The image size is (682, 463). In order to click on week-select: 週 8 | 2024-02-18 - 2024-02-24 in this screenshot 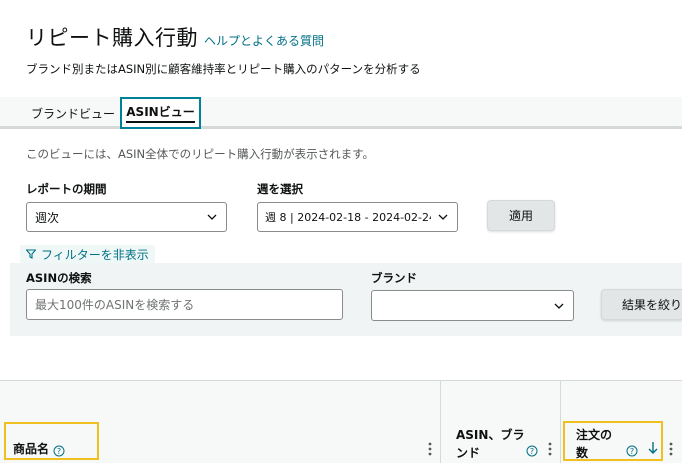, I will do `click(357, 217)`.